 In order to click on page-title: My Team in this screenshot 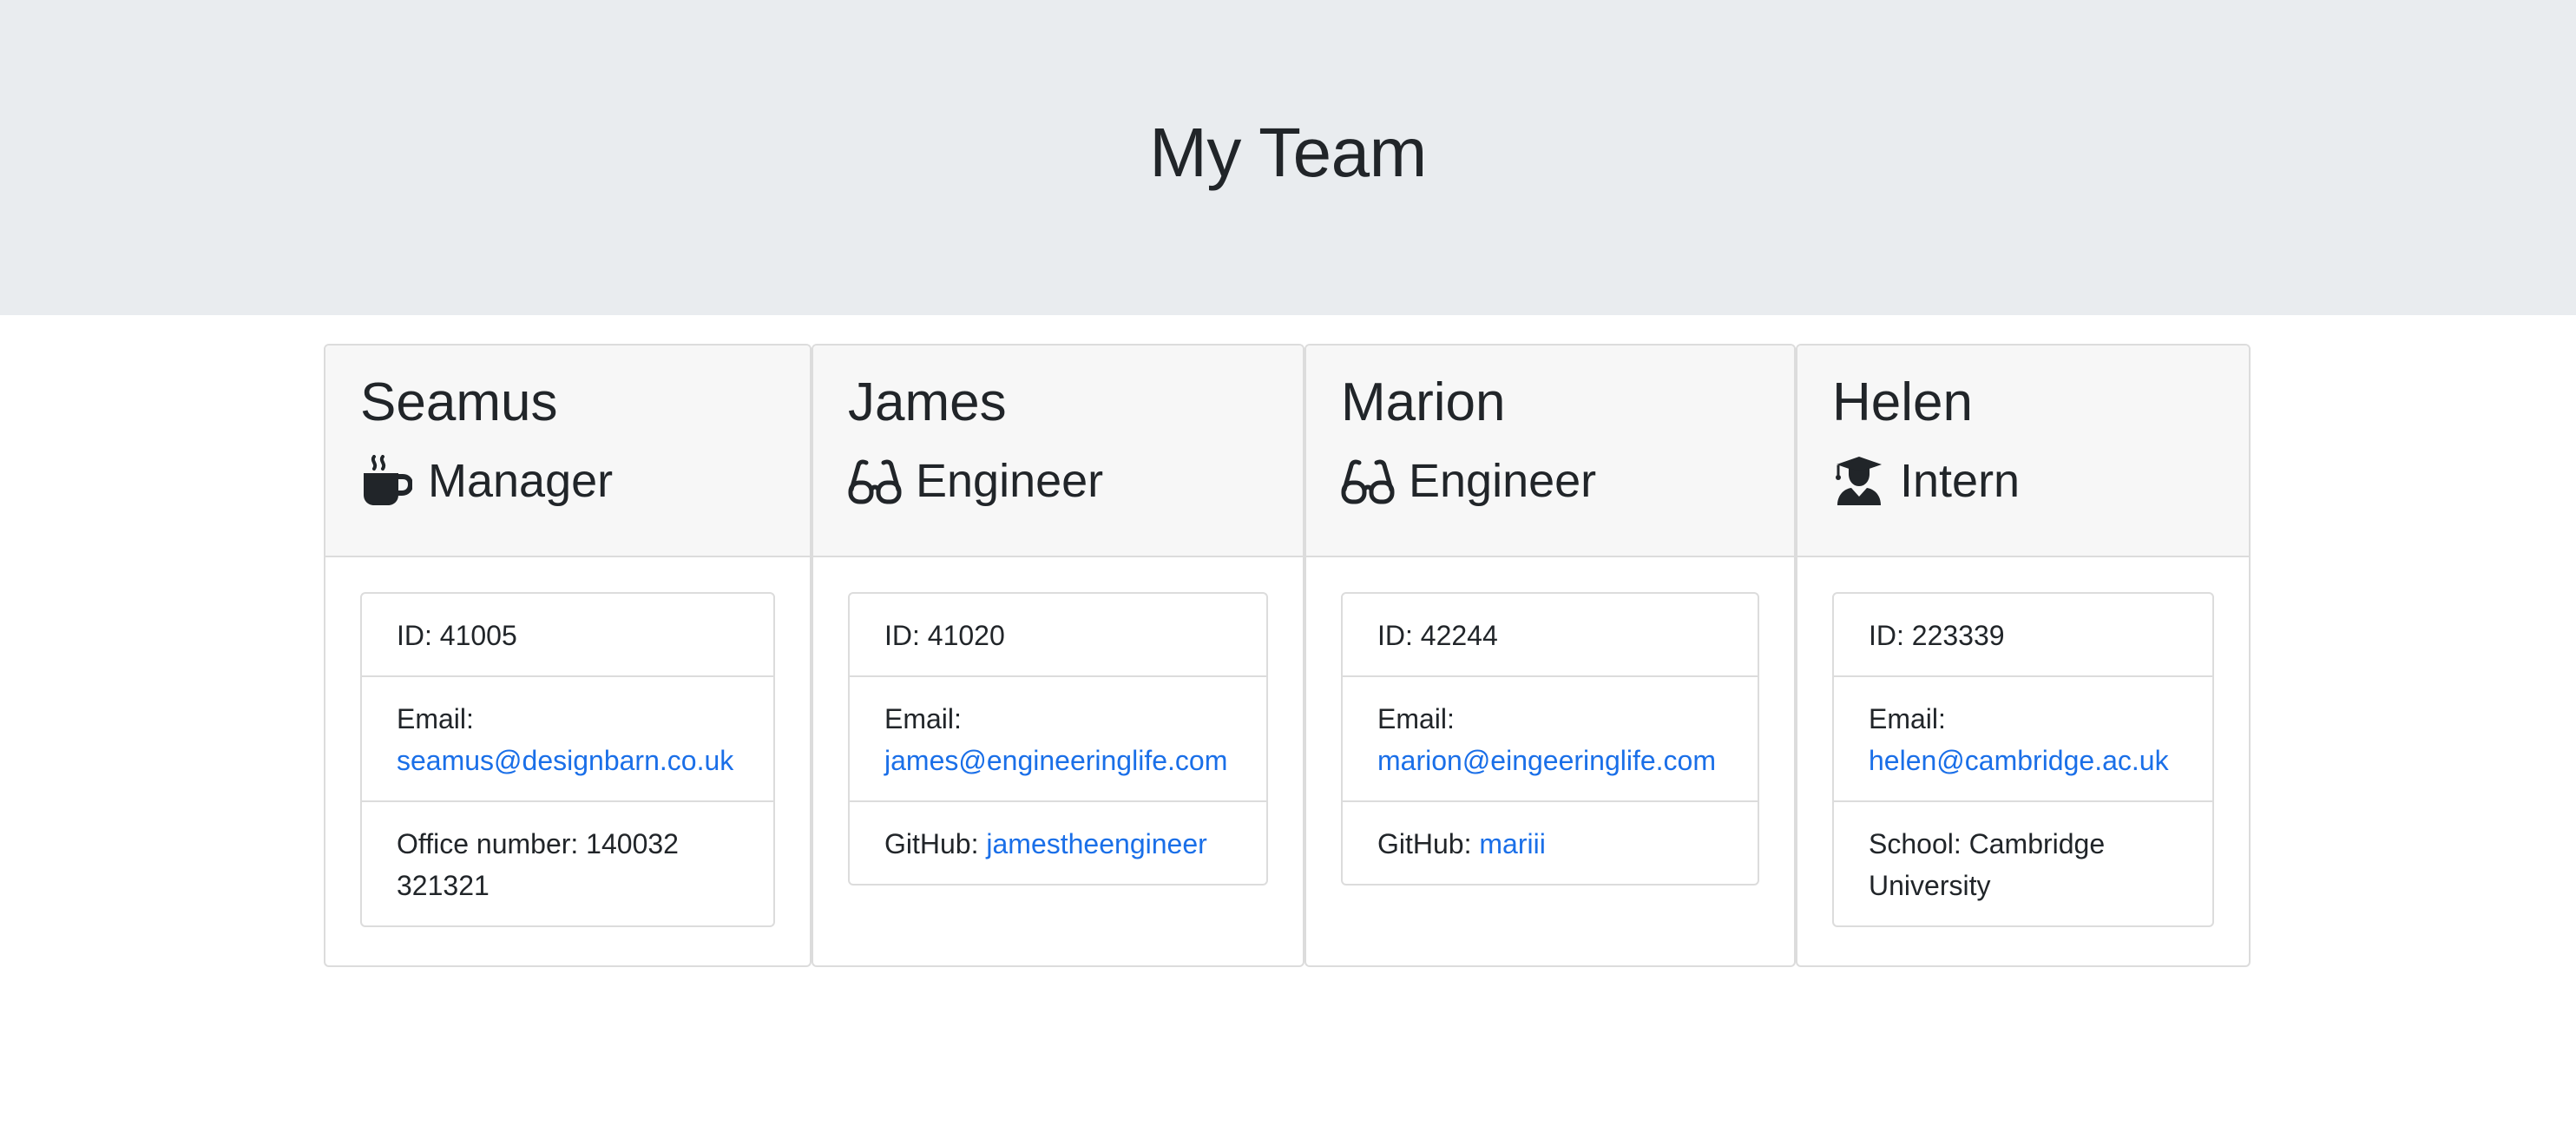, I will do `click(1288, 152)`.